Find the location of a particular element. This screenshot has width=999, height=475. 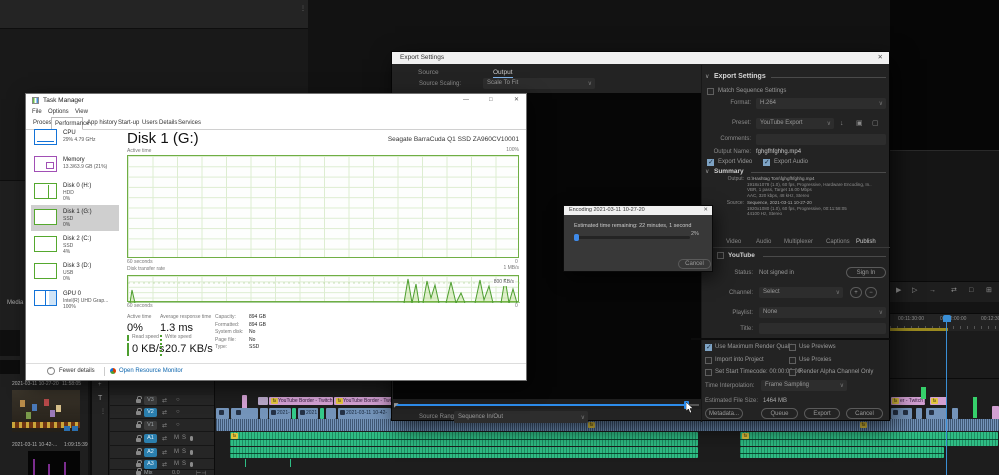

play-in-out-icon: ▷ is located at coordinates (914, 291).